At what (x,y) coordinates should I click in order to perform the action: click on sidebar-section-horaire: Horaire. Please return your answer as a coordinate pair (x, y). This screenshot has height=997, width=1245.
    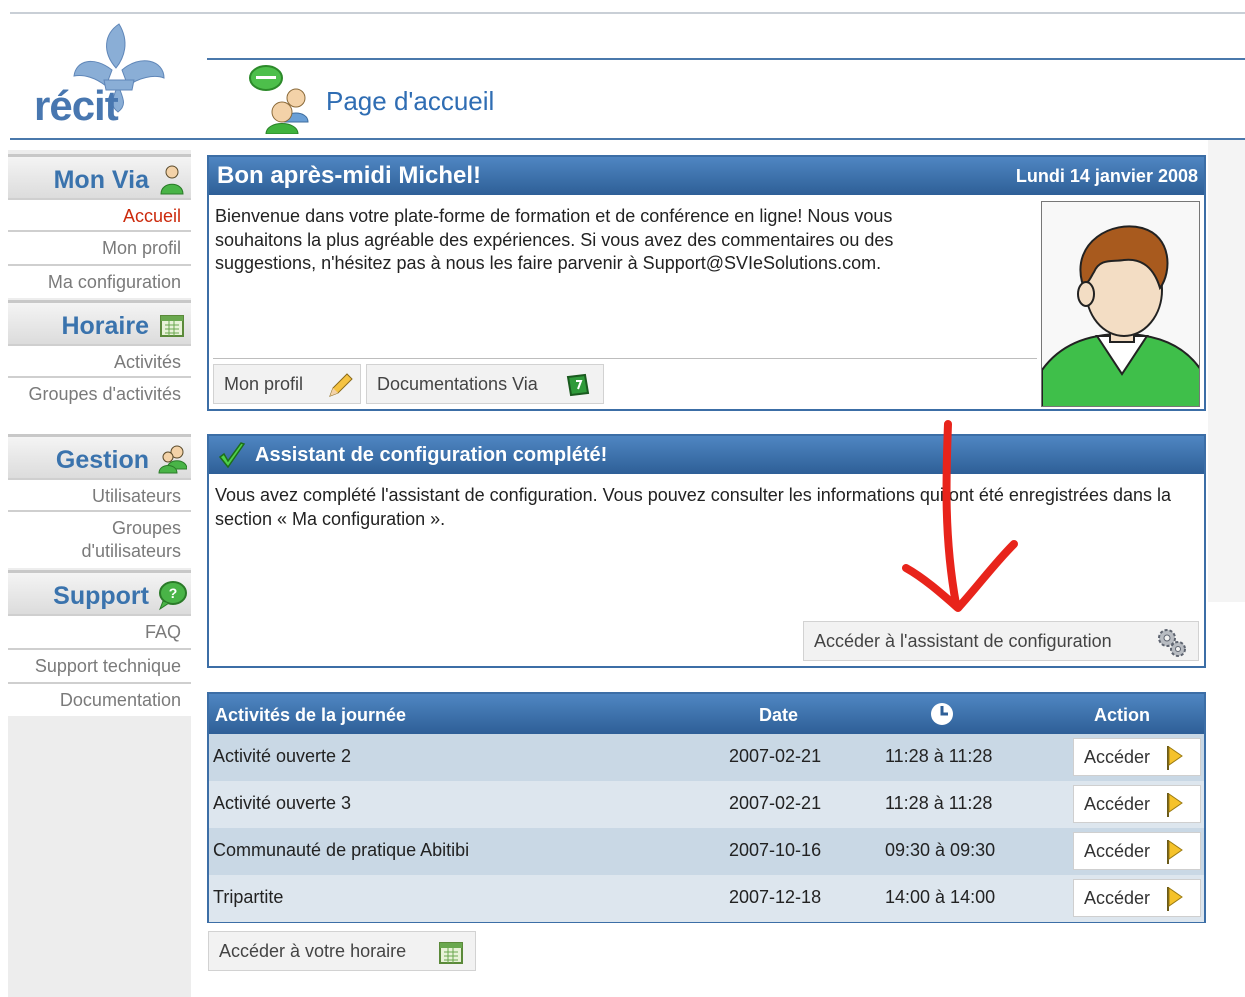
    Looking at the image, I should click on (99, 322).